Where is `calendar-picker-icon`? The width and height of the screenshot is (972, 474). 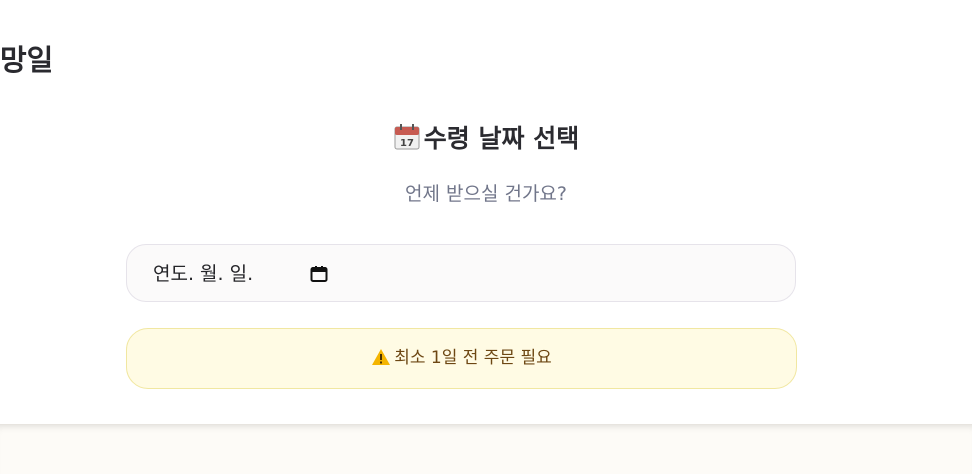 calendar-picker-icon is located at coordinates (319, 274).